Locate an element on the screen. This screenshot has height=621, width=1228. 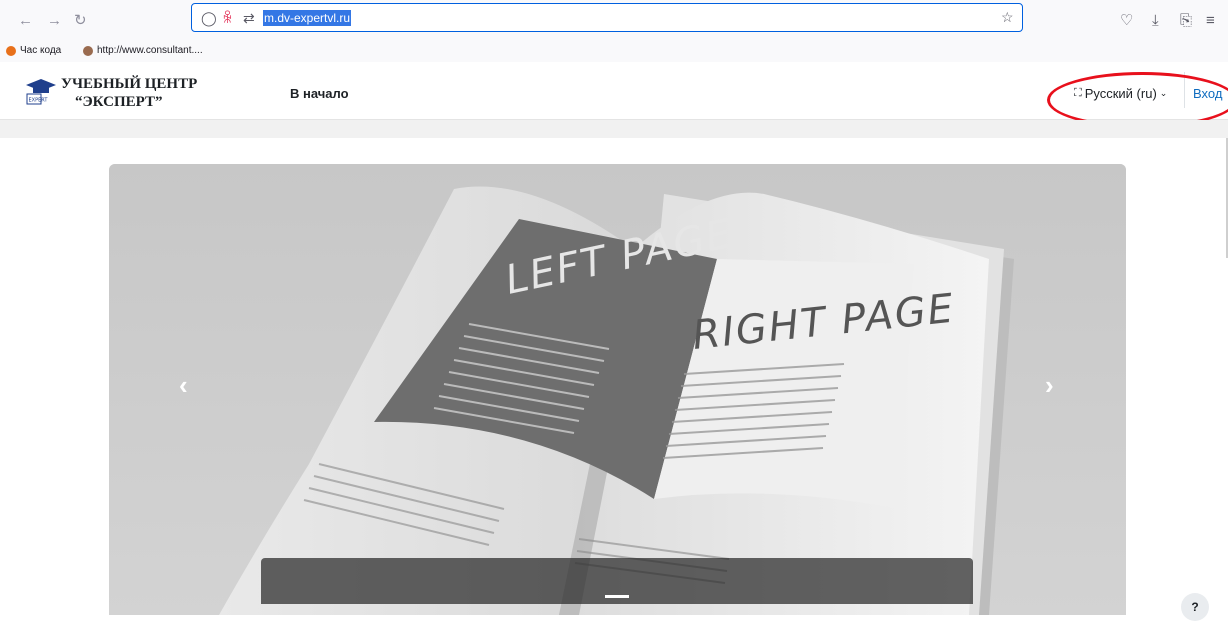
header-divider is located at coordinates (1184, 90).